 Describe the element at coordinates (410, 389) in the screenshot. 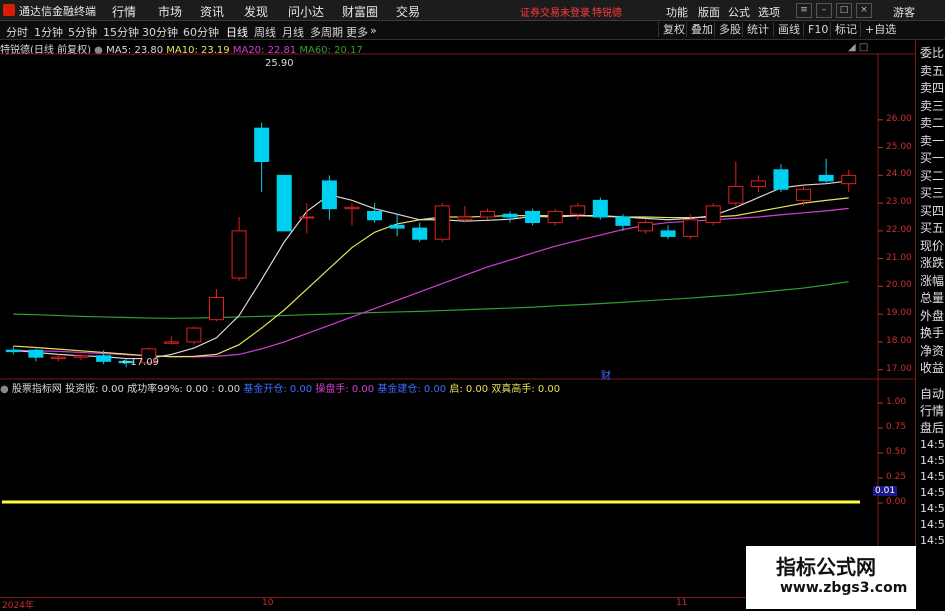

I see `indicator-item: 基金建仓: 0.00` at that location.